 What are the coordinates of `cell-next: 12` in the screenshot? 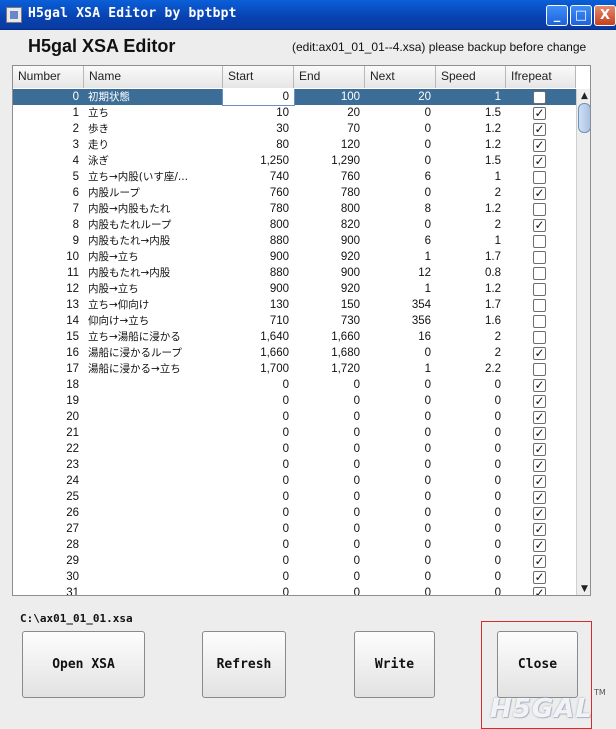 It's located at (400, 273).